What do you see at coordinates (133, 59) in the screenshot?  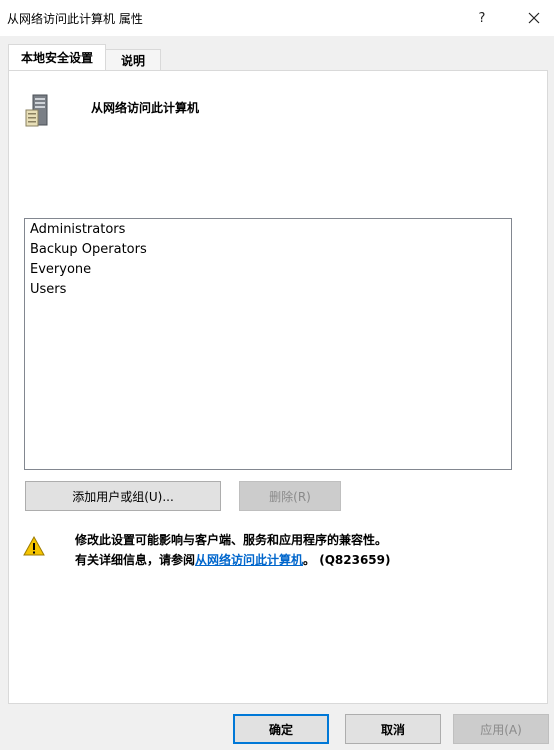 I see `tab-explain: 说明` at bounding box center [133, 59].